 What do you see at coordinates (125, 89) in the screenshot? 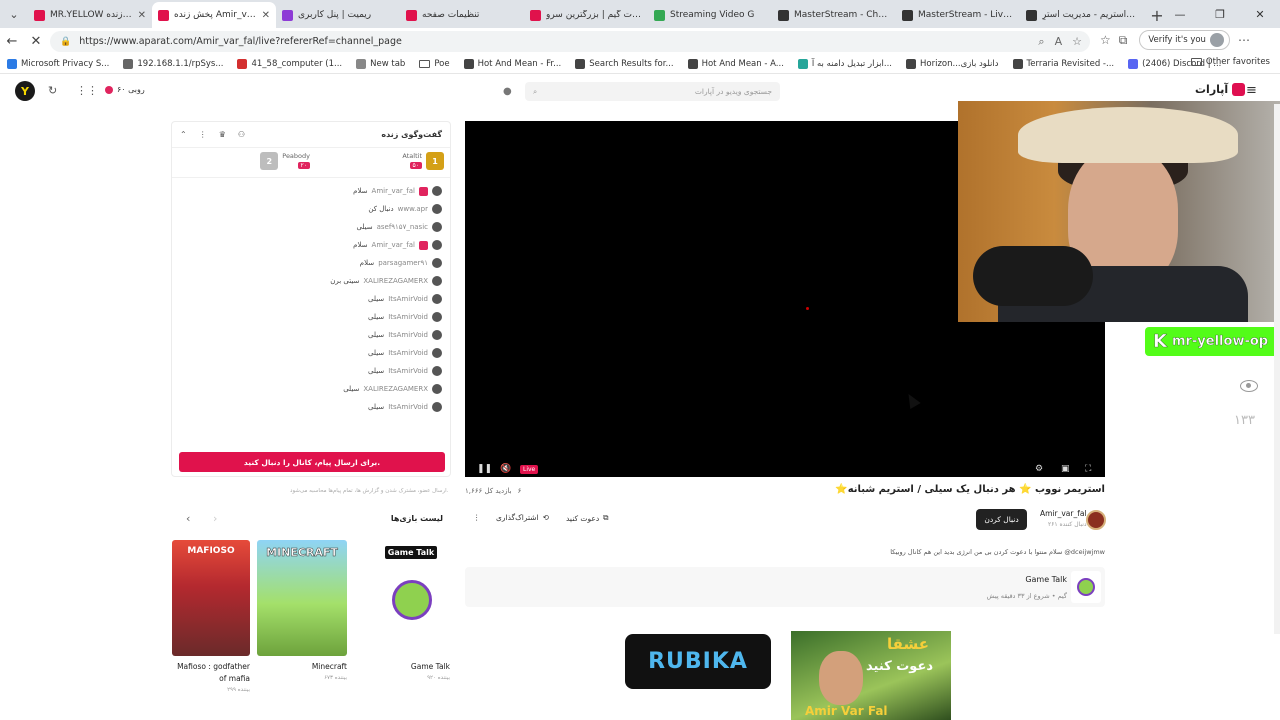
I see `ruby-balance: ۶۰ روبی` at bounding box center [125, 89].